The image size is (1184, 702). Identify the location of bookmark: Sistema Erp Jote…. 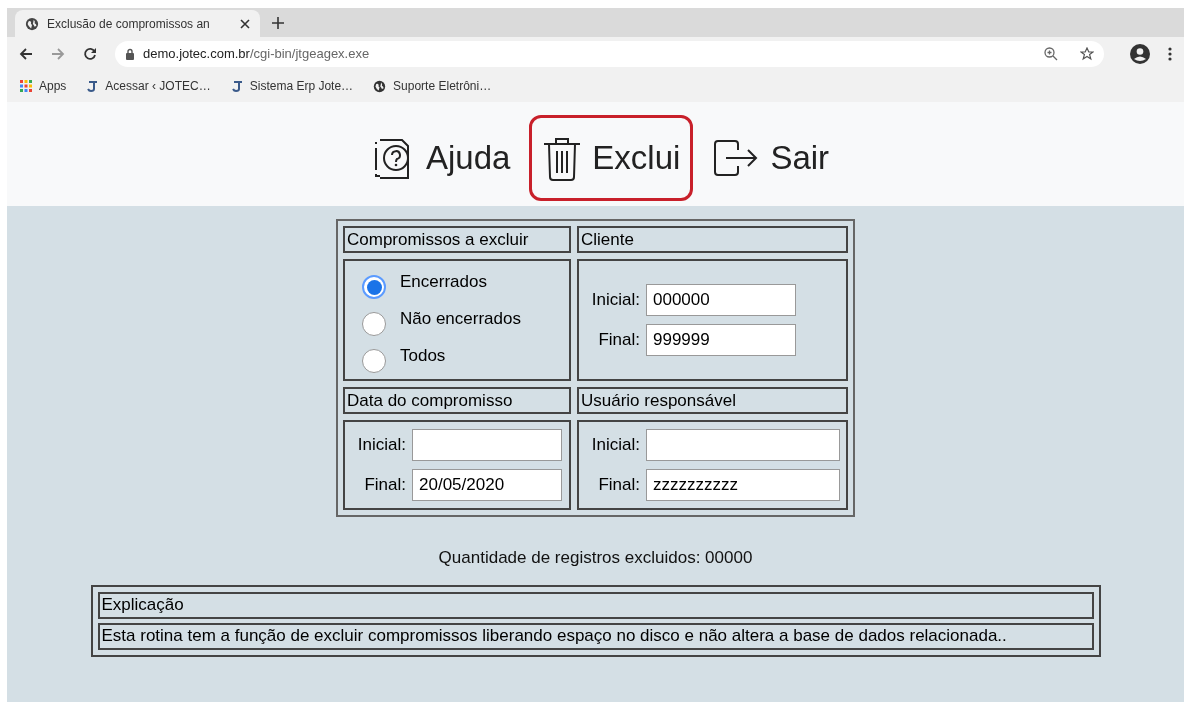
(292, 86).